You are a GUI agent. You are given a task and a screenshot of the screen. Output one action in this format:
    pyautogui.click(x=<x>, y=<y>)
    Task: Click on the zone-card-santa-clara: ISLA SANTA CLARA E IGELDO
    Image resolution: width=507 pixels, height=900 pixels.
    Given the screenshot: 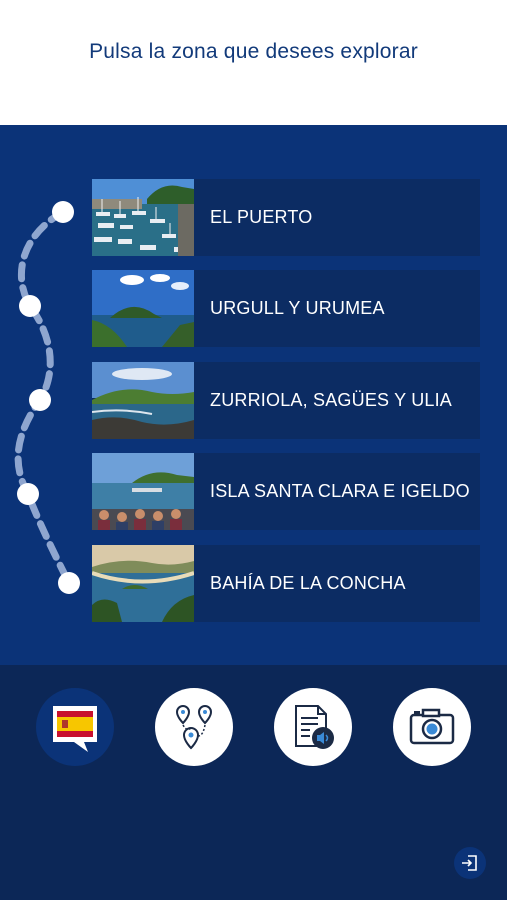 What is the action you would take?
    pyautogui.click(x=286, y=491)
    